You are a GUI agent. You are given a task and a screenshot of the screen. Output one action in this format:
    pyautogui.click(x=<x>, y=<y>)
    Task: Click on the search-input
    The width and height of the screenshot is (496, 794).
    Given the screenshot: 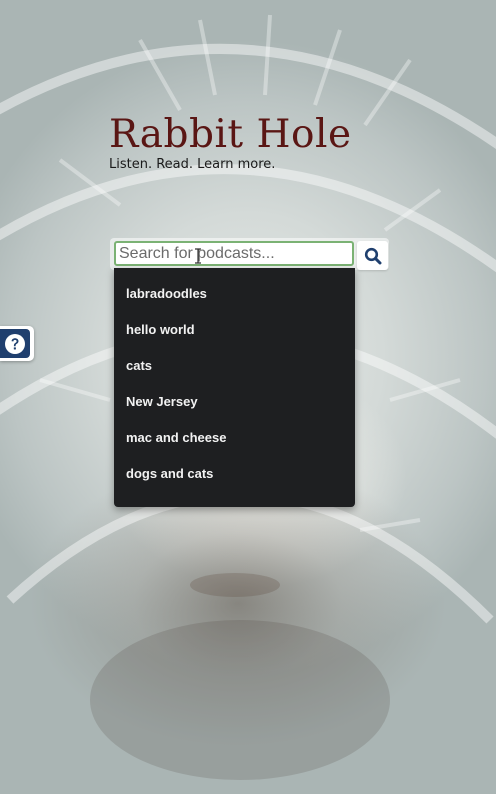 What is the action you would take?
    pyautogui.click(x=234, y=253)
    